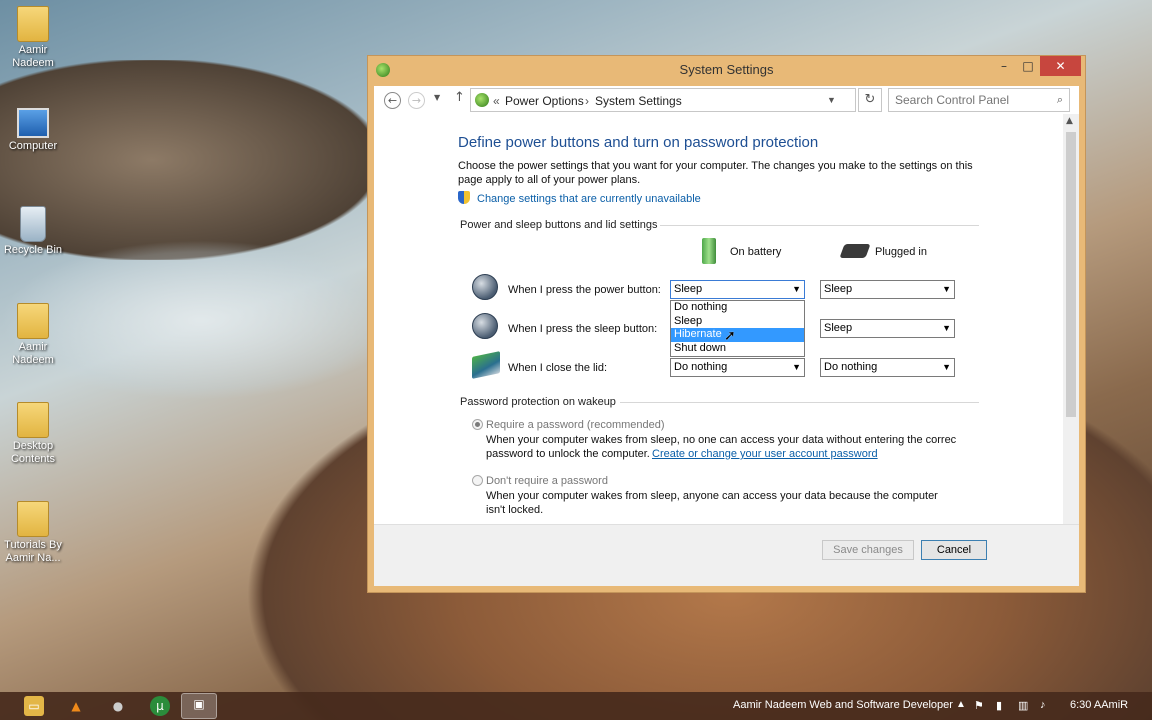 This screenshot has height=720, width=1152. What do you see at coordinates (870, 100) in the screenshot?
I see `refresh-icon: ↻` at bounding box center [870, 100].